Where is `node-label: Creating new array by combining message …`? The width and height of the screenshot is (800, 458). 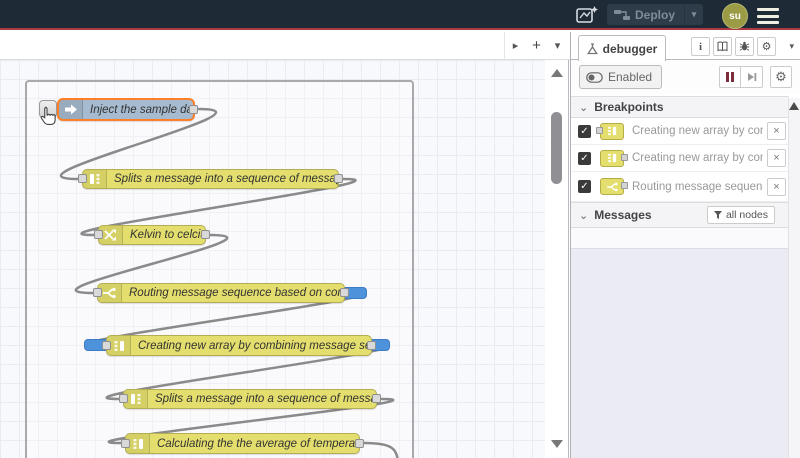 node-label: Creating new array by combining message … is located at coordinates (254, 345).